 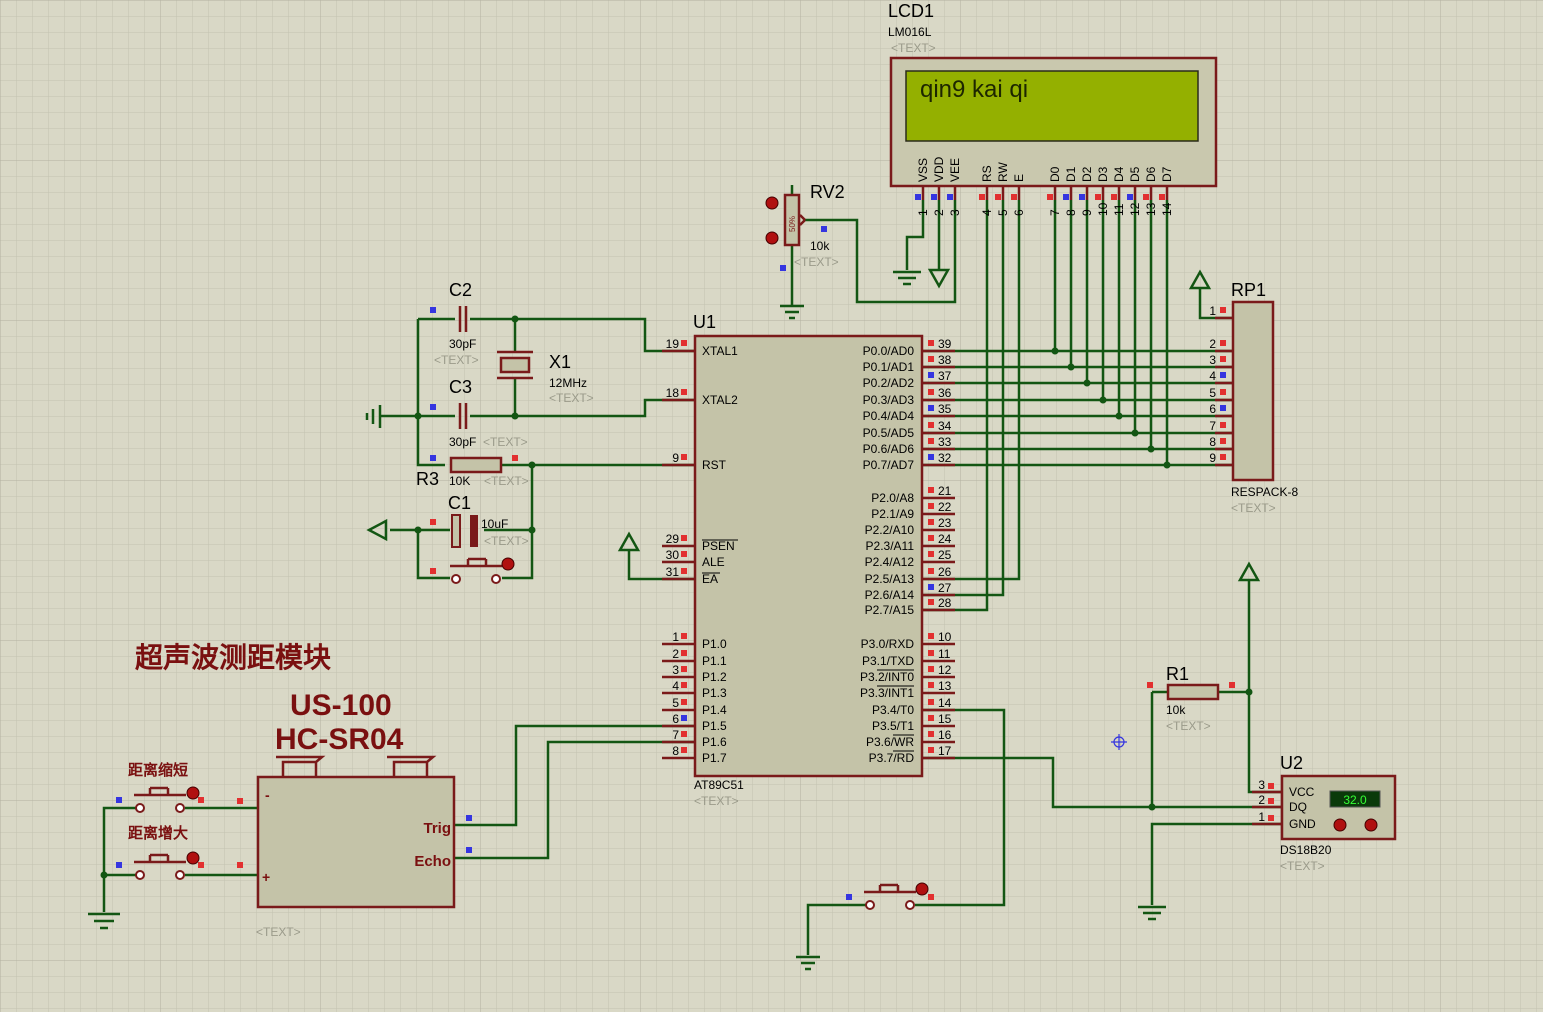 I want to click on u1-pin-label: P2.4/A12, so click(x=890, y=562).